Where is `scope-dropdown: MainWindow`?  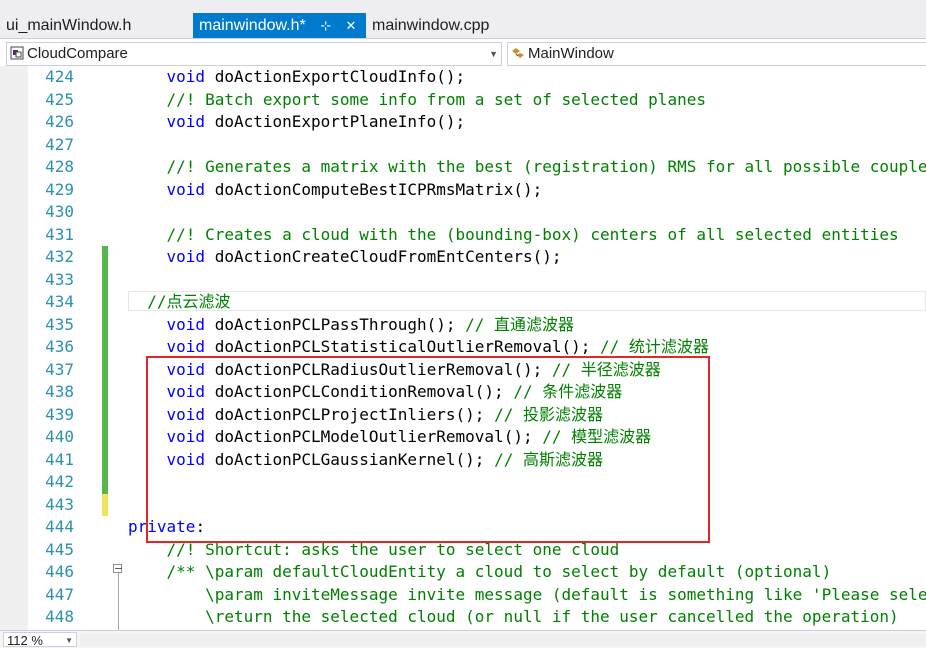 scope-dropdown: MainWindow is located at coordinates (716, 54).